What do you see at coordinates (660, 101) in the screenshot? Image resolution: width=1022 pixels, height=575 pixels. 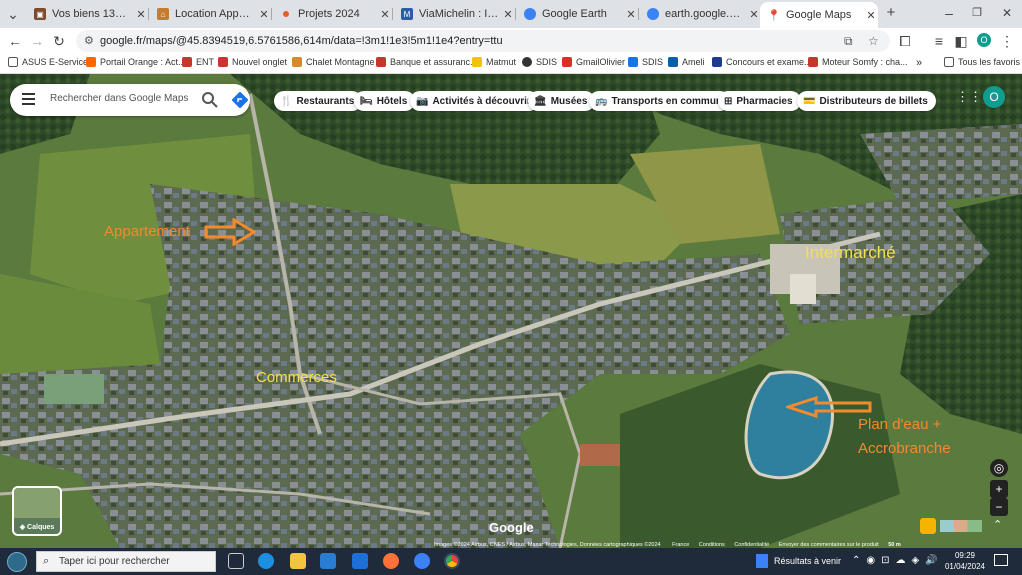 I see `chip-transports: 🚌 Transports en commun` at bounding box center [660, 101].